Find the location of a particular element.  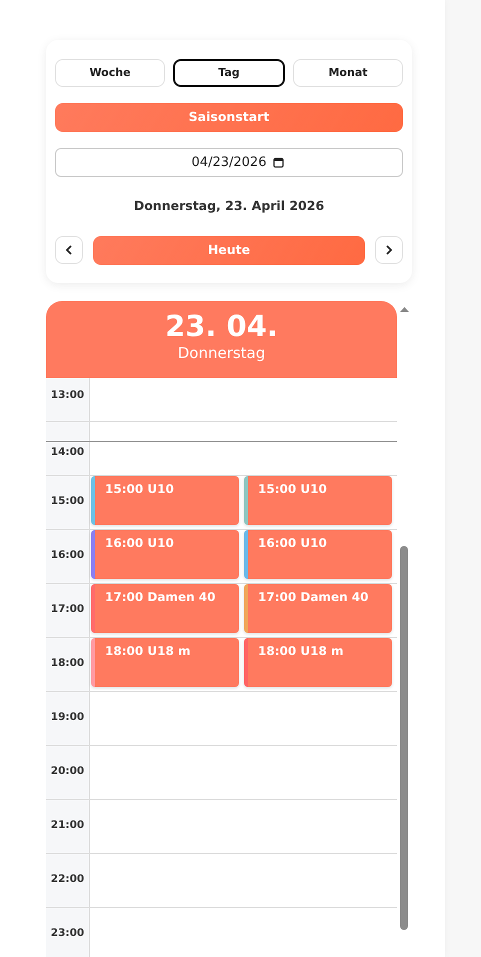

hour-label: 15:00 is located at coordinates (67, 502).